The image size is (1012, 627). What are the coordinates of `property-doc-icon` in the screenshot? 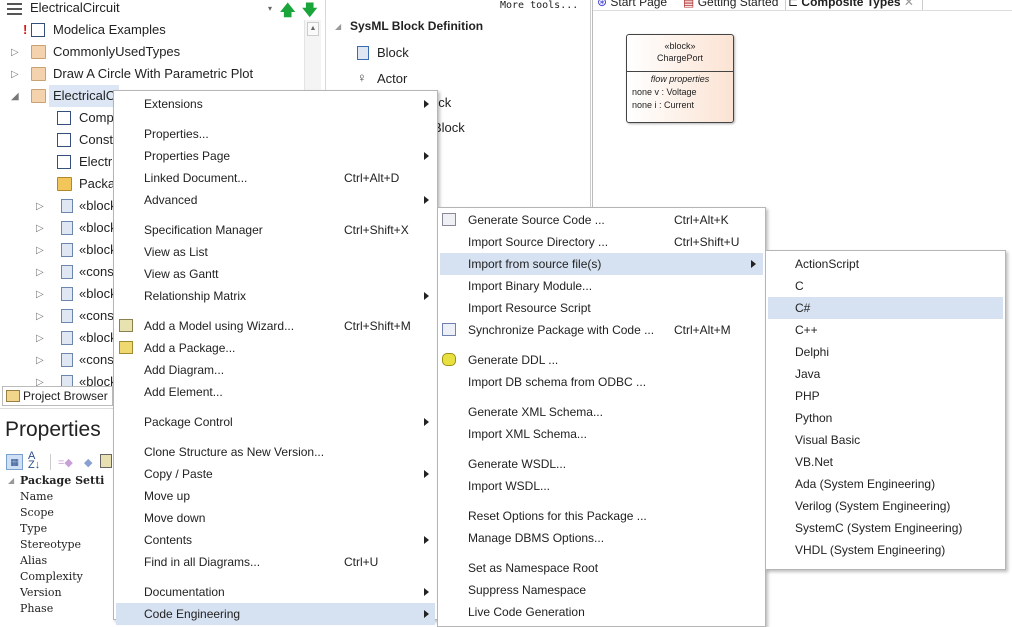 It's located at (106, 461).